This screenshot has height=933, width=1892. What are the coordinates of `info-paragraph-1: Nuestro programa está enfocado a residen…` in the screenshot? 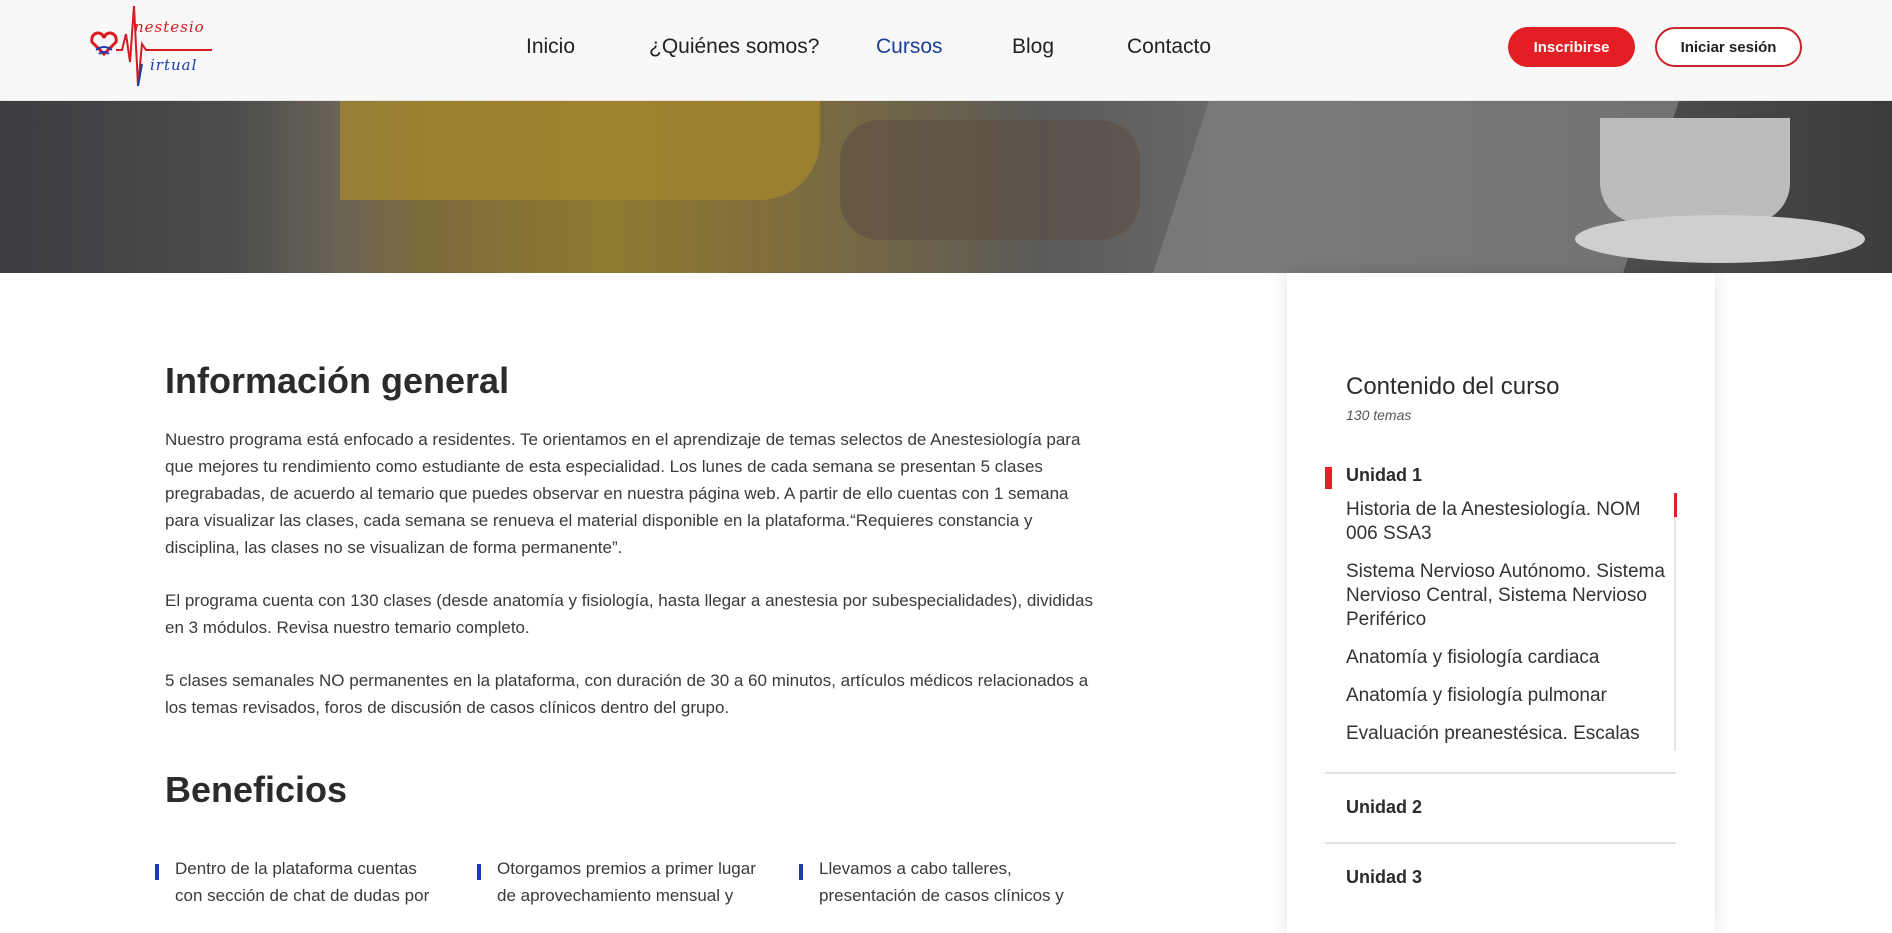 It's located at (623, 493).